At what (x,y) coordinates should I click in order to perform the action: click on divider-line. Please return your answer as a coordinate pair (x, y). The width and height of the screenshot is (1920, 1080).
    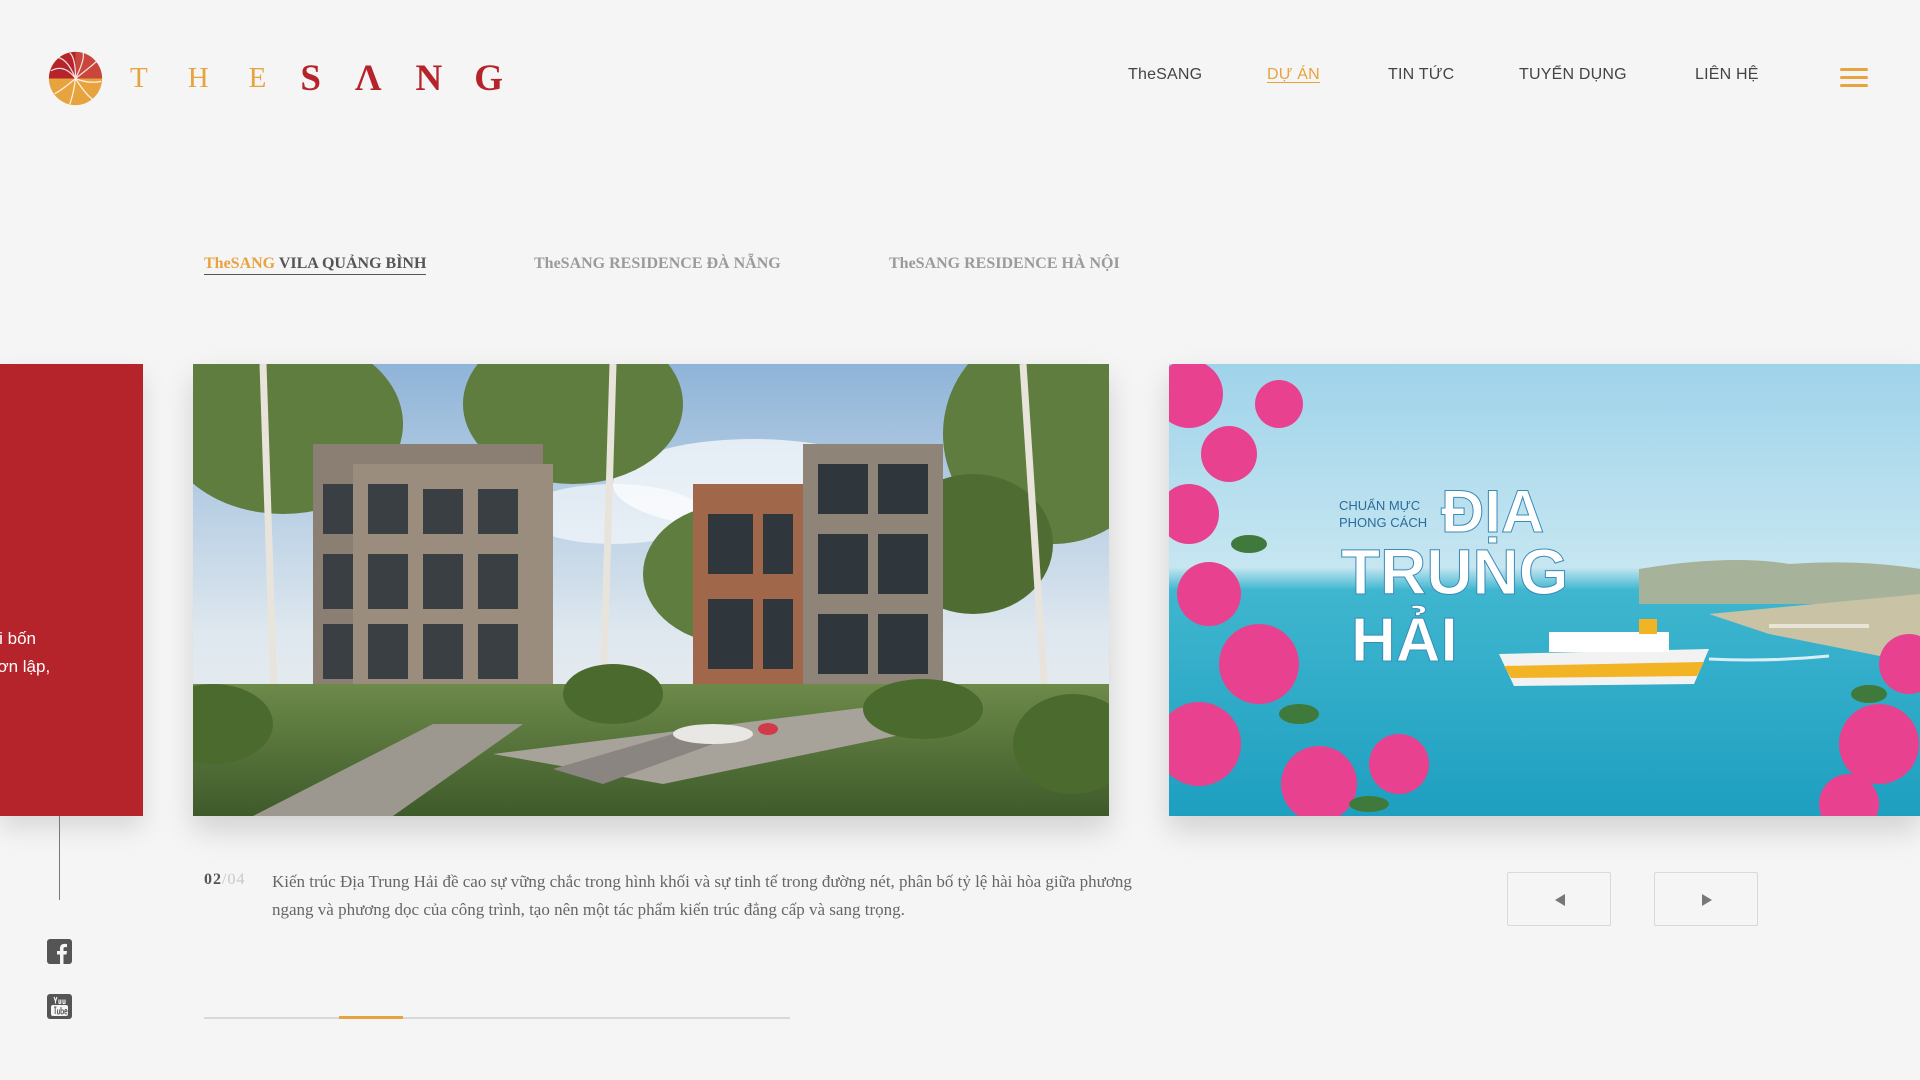
    Looking at the image, I should click on (59, 858).